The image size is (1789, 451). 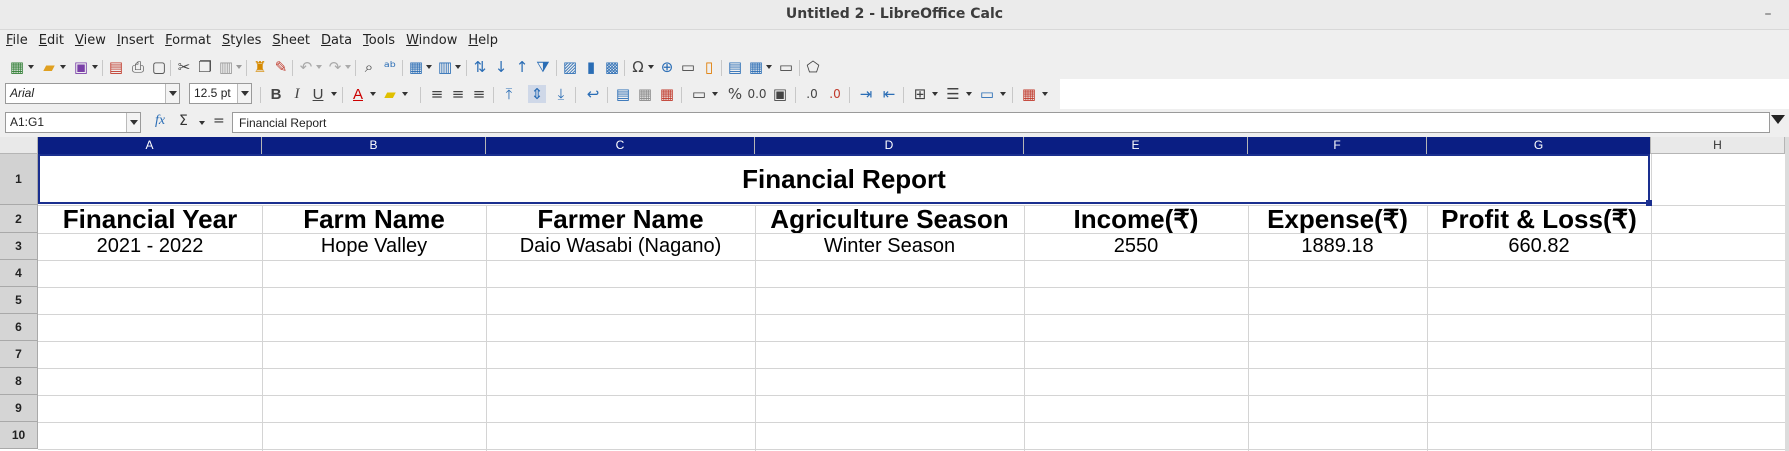 I want to click on bold-icon: B, so click(x=276, y=94).